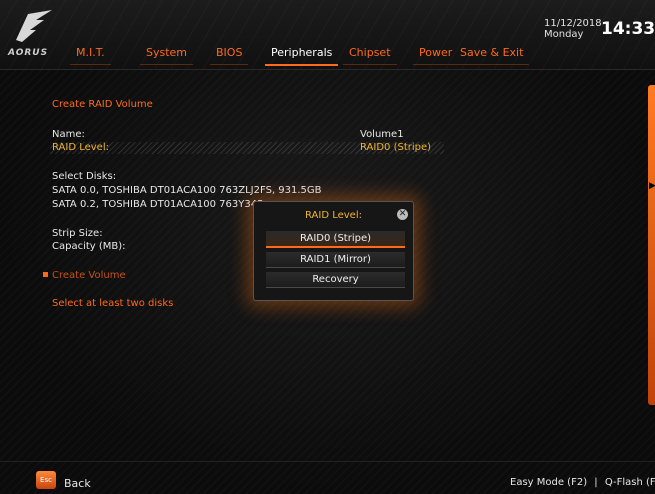 The height and width of the screenshot is (494, 655). Describe the element at coordinates (335, 239) in the screenshot. I see `raid-option-raid0: RAID0 (Stripe)` at that location.